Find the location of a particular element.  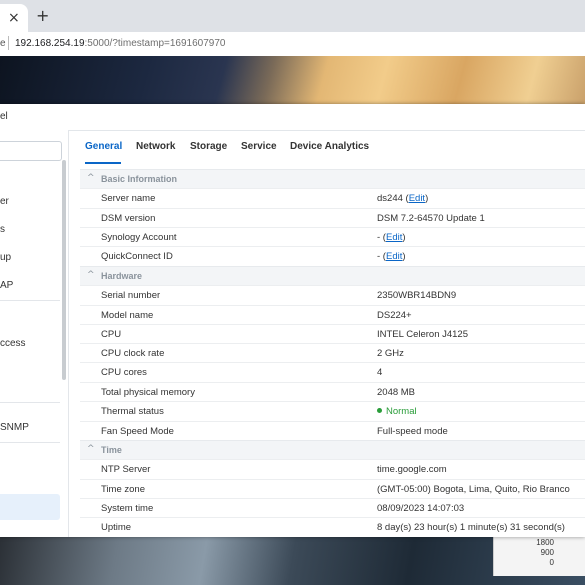

sidebar-scrollbar is located at coordinates (64, 270).